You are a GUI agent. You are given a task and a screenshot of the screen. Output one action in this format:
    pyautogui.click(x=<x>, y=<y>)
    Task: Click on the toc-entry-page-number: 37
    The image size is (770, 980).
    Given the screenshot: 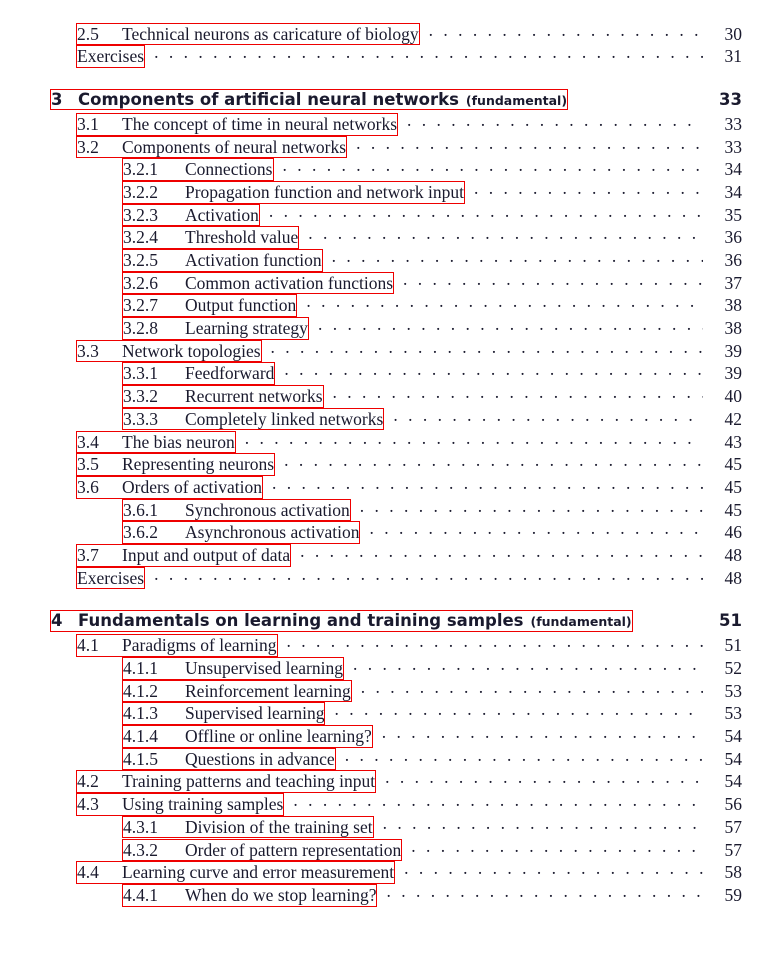 What is the action you would take?
    pyautogui.click(x=733, y=282)
    